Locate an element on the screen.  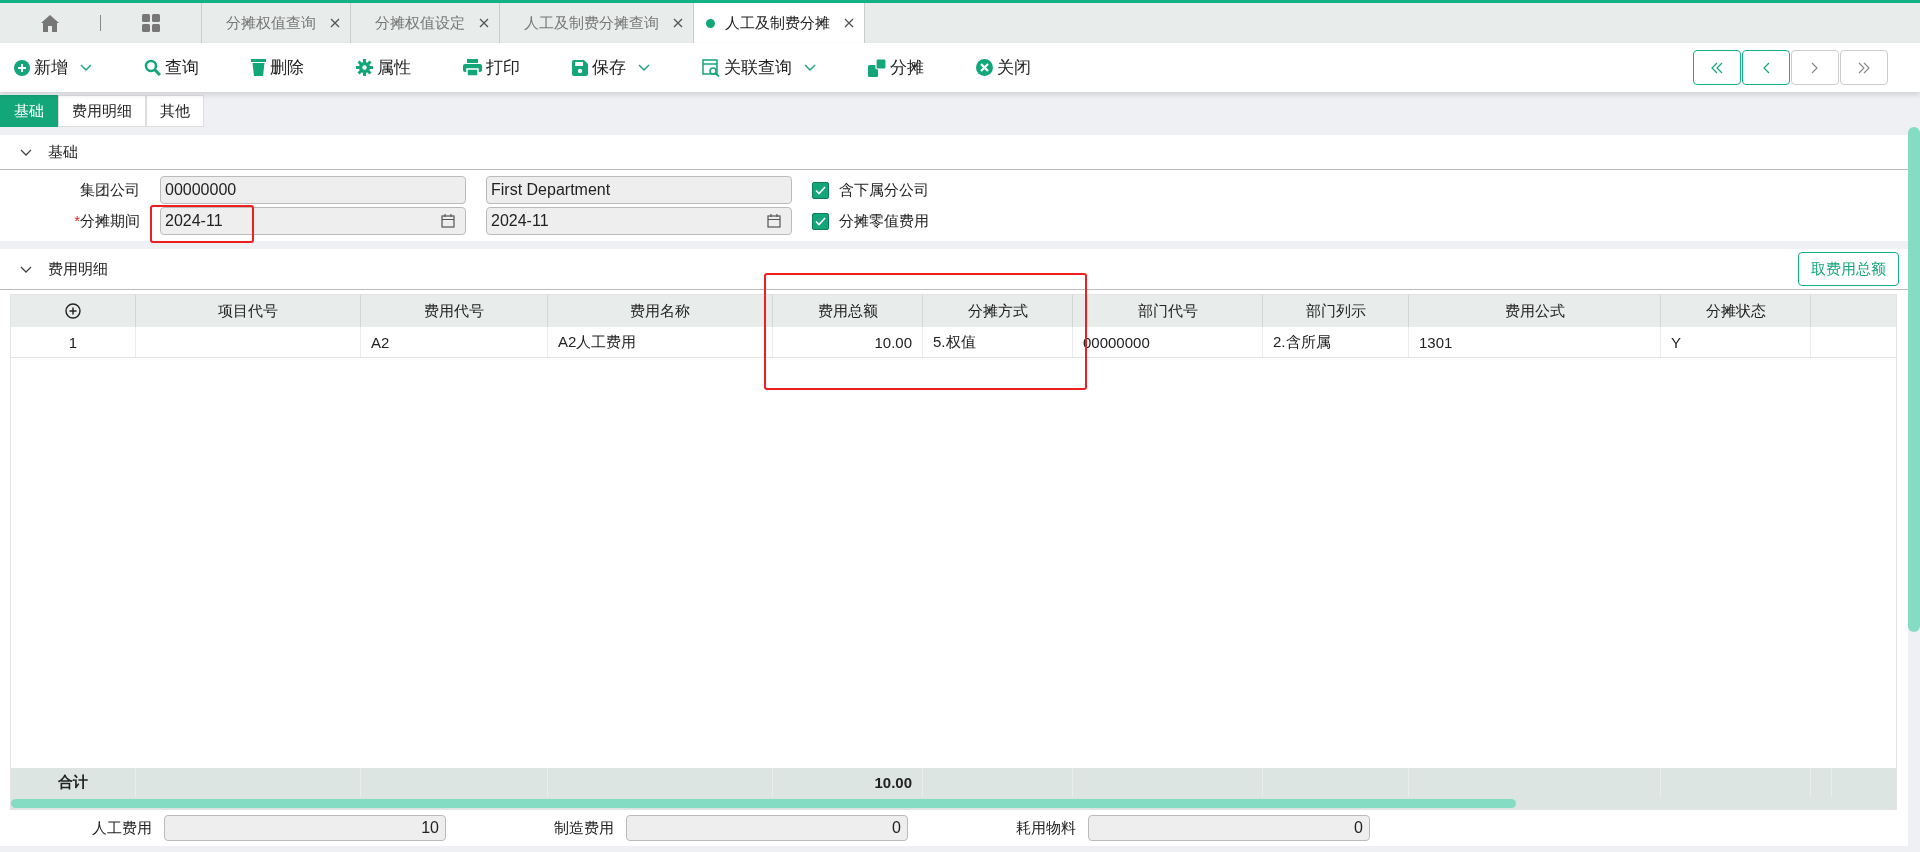
toolbar-button: 分摊 is located at coordinates (896, 67).